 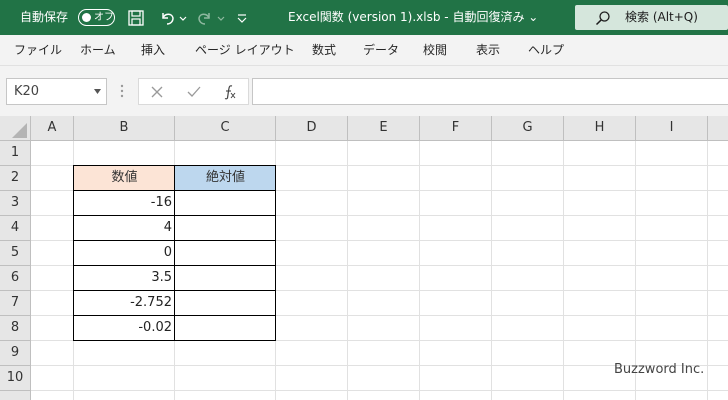 I want to click on tab-view: 表示, so click(x=488, y=50).